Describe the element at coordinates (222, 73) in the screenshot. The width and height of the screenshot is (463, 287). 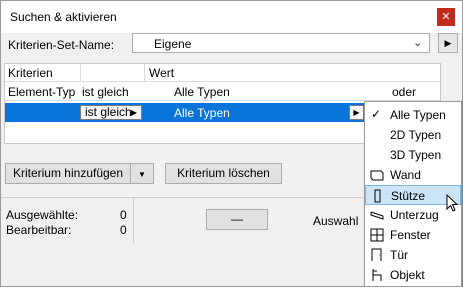
I see `table-header: Kriterien Wert` at that location.